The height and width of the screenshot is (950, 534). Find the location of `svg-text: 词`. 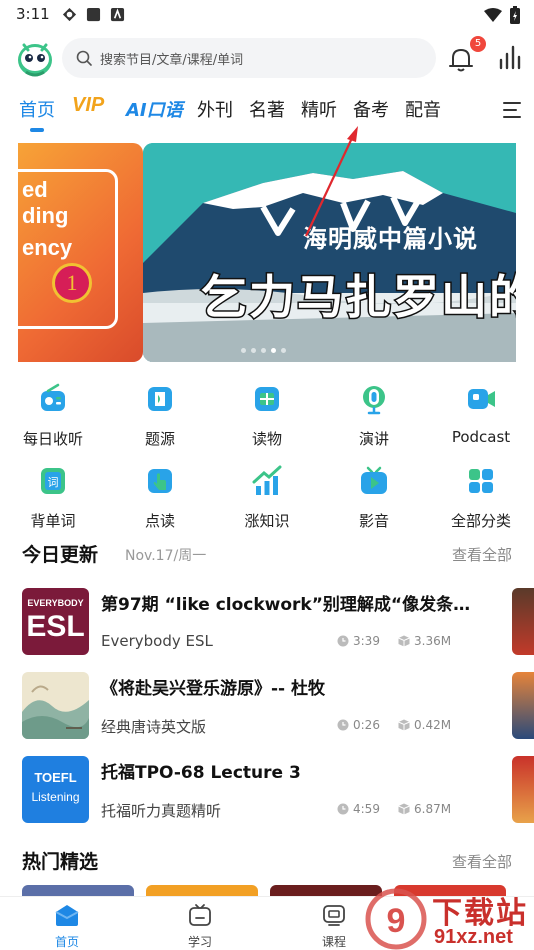

svg-text: 词 is located at coordinates (53, 482).